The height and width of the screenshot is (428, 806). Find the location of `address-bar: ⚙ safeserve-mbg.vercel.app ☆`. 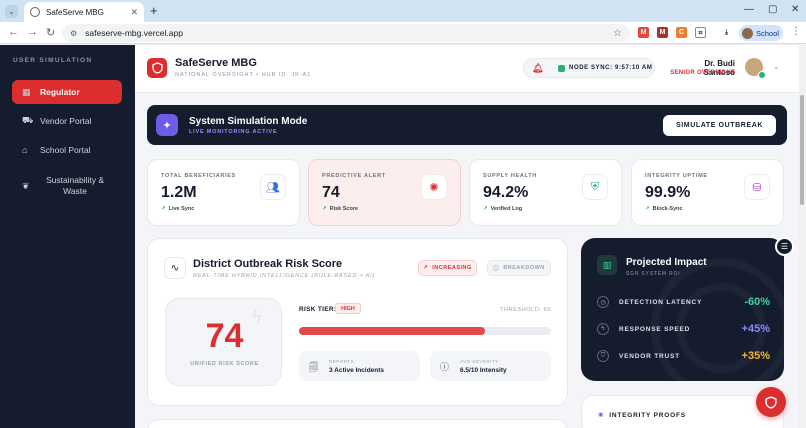

address-bar: ⚙ safeserve-mbg.vercel.app ☆ is located at coordinates (346, 33).